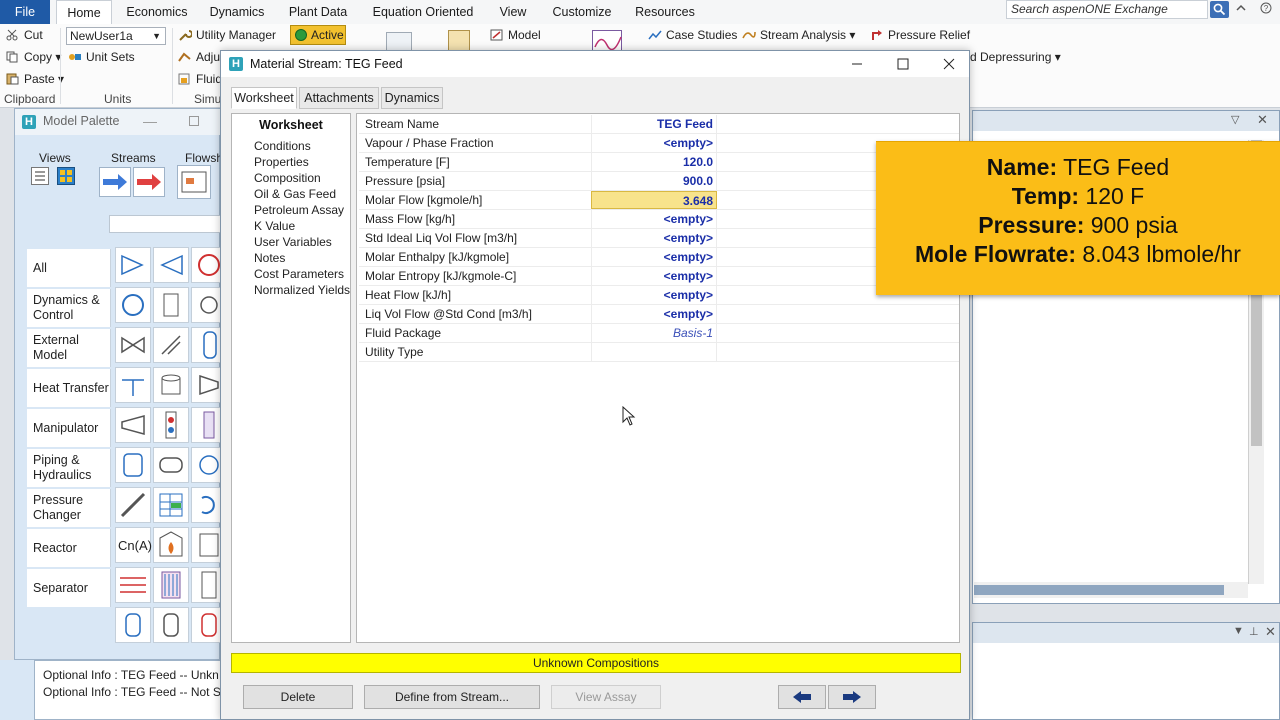 The width and height of the screenshot is (1280, 720). Describe the element at coordinates (206, 545) in the screenshot. I see `conveyor-icon` at that location.